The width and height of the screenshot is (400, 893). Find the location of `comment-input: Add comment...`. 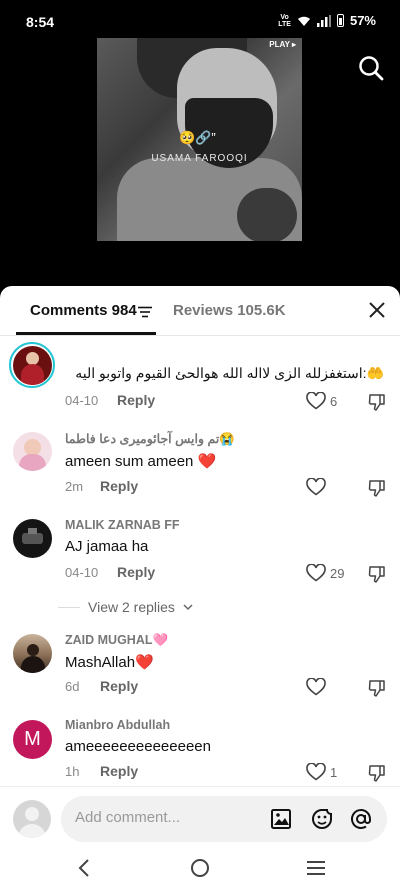

comment-input: Add comment... is located at coordinates (224, 819).